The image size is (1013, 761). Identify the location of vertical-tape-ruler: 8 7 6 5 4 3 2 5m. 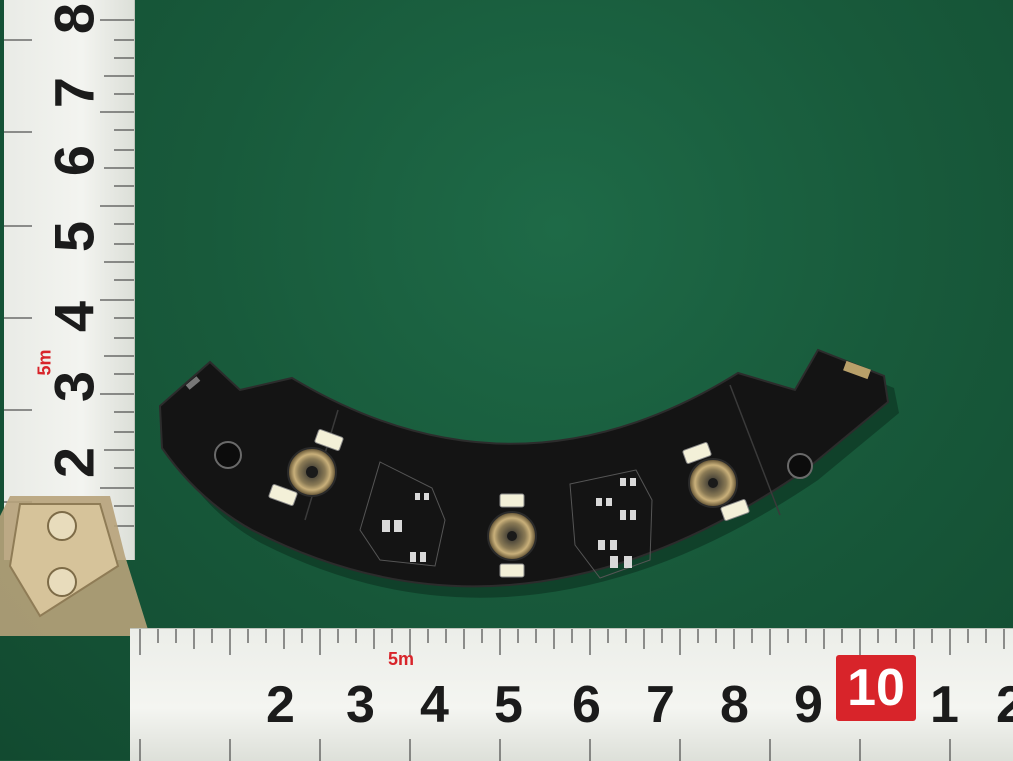
(69, 280).